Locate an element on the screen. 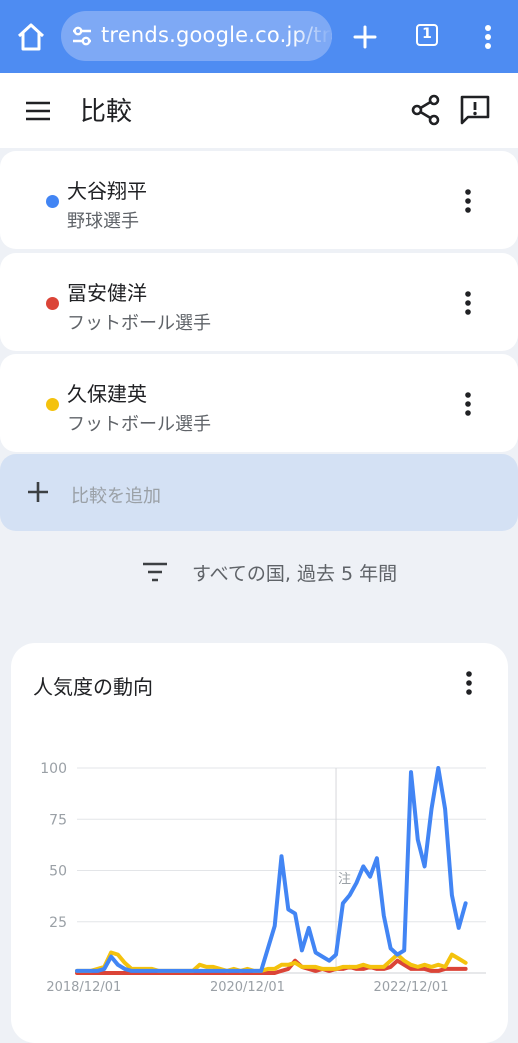 The height and width of the screenshot is (1043, 518). tab-switcher-button: 1 is located at coordinates (427, 35).